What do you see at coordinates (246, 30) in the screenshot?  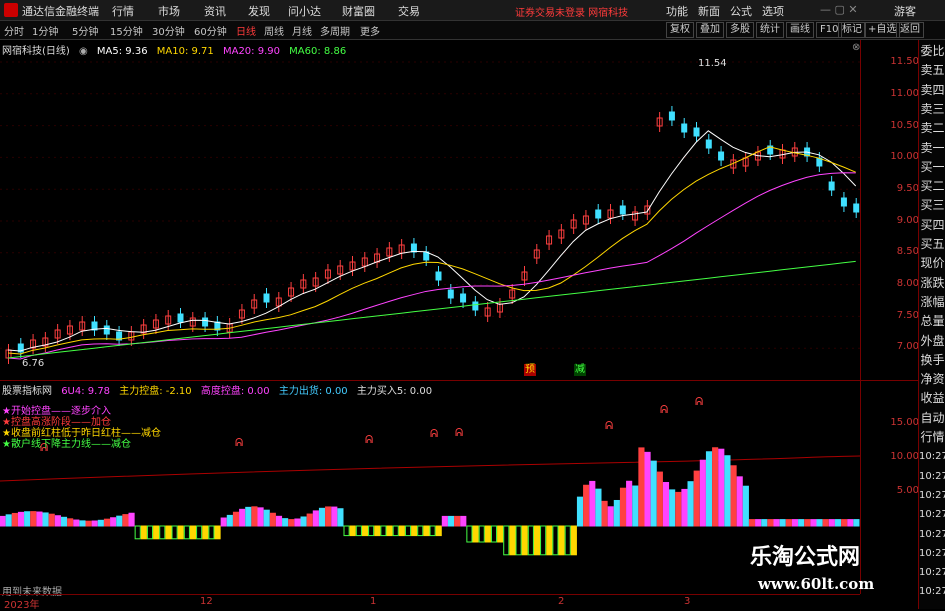 I see `period-day: 日线` at bounding box center [246, 30].